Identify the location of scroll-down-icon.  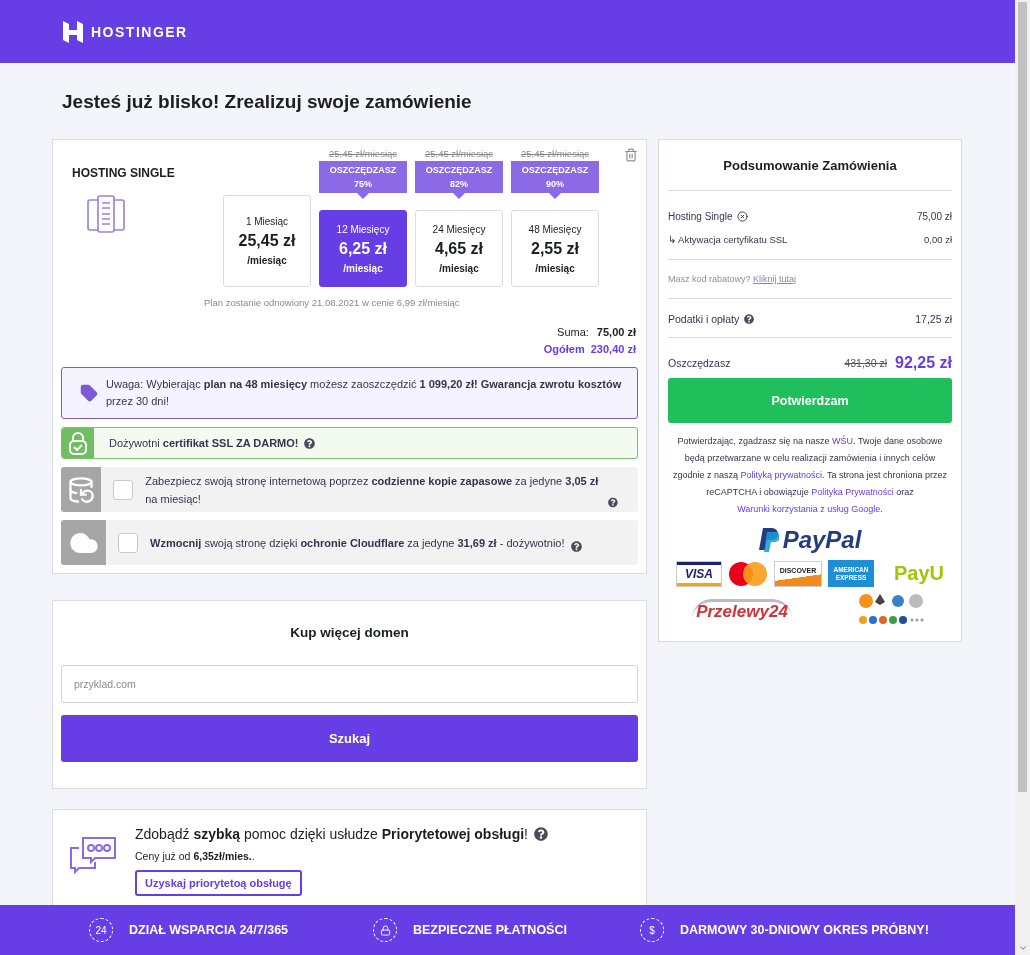
(1022, 948).